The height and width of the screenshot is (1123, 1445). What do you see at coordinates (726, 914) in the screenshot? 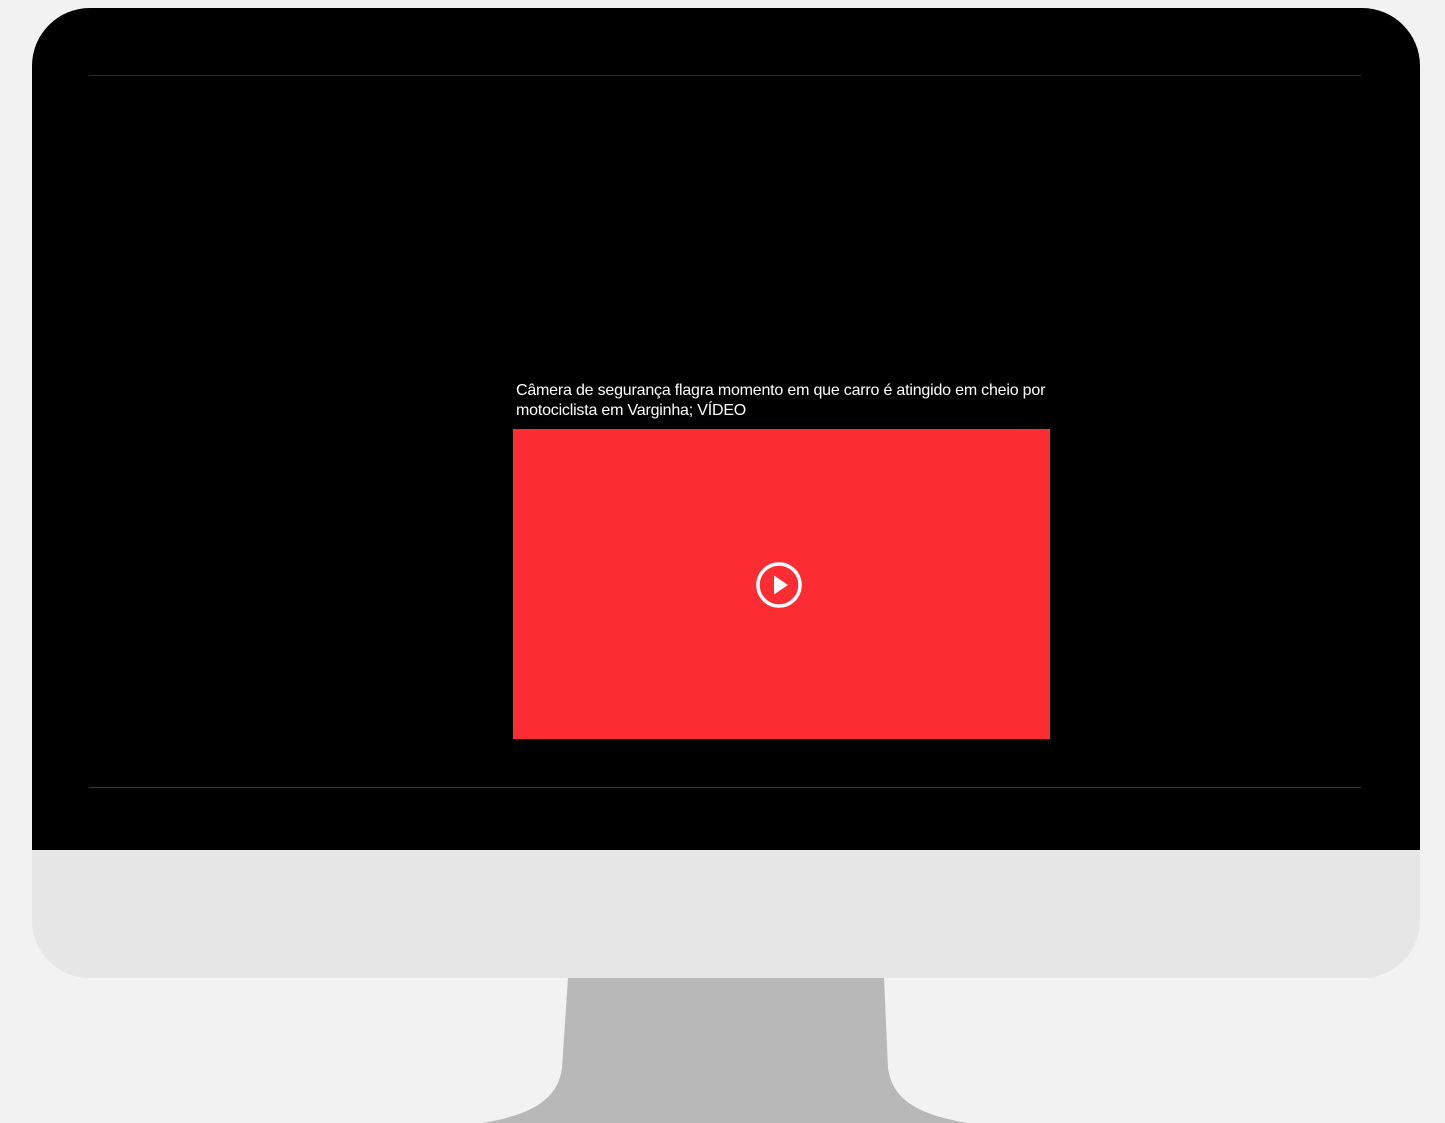
I see `monitor-chin` at bounding box center [726, 914].